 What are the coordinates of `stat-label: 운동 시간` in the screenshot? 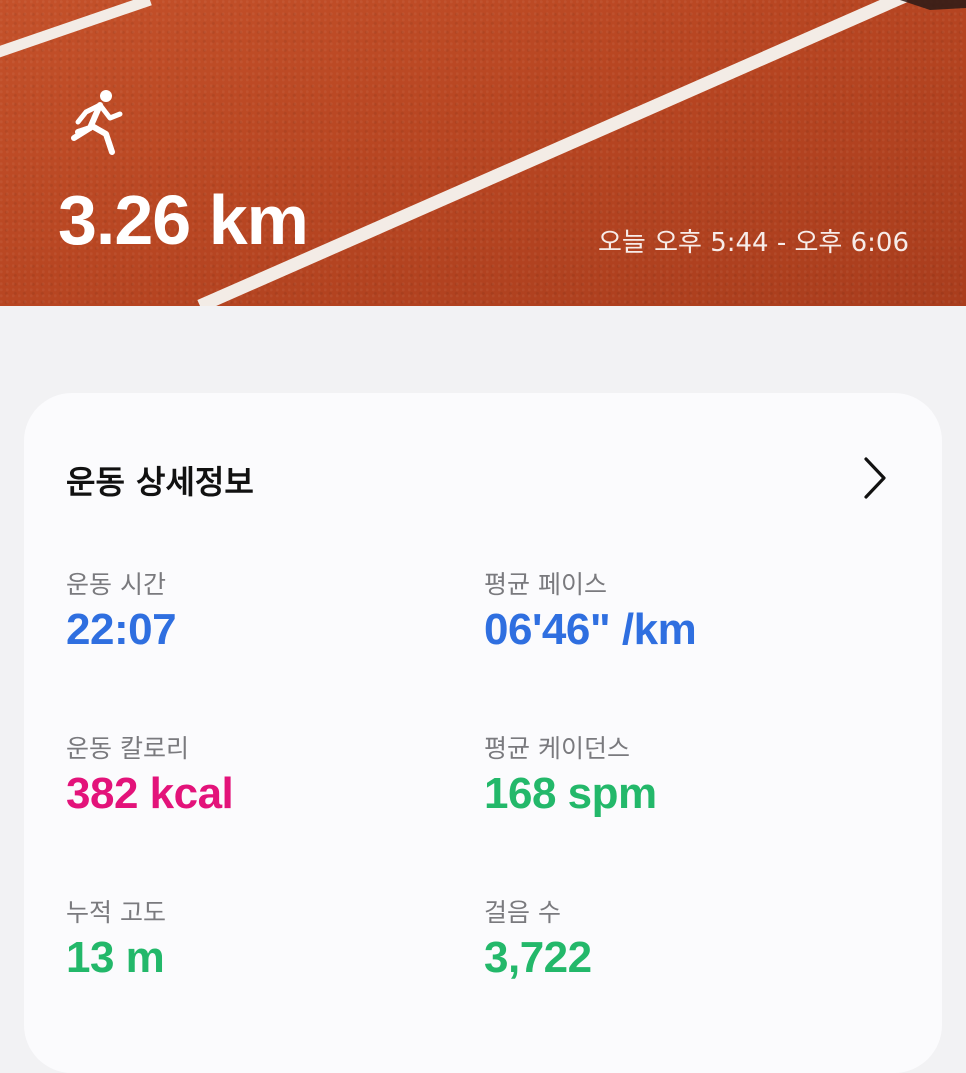 It's located at (116, 584).